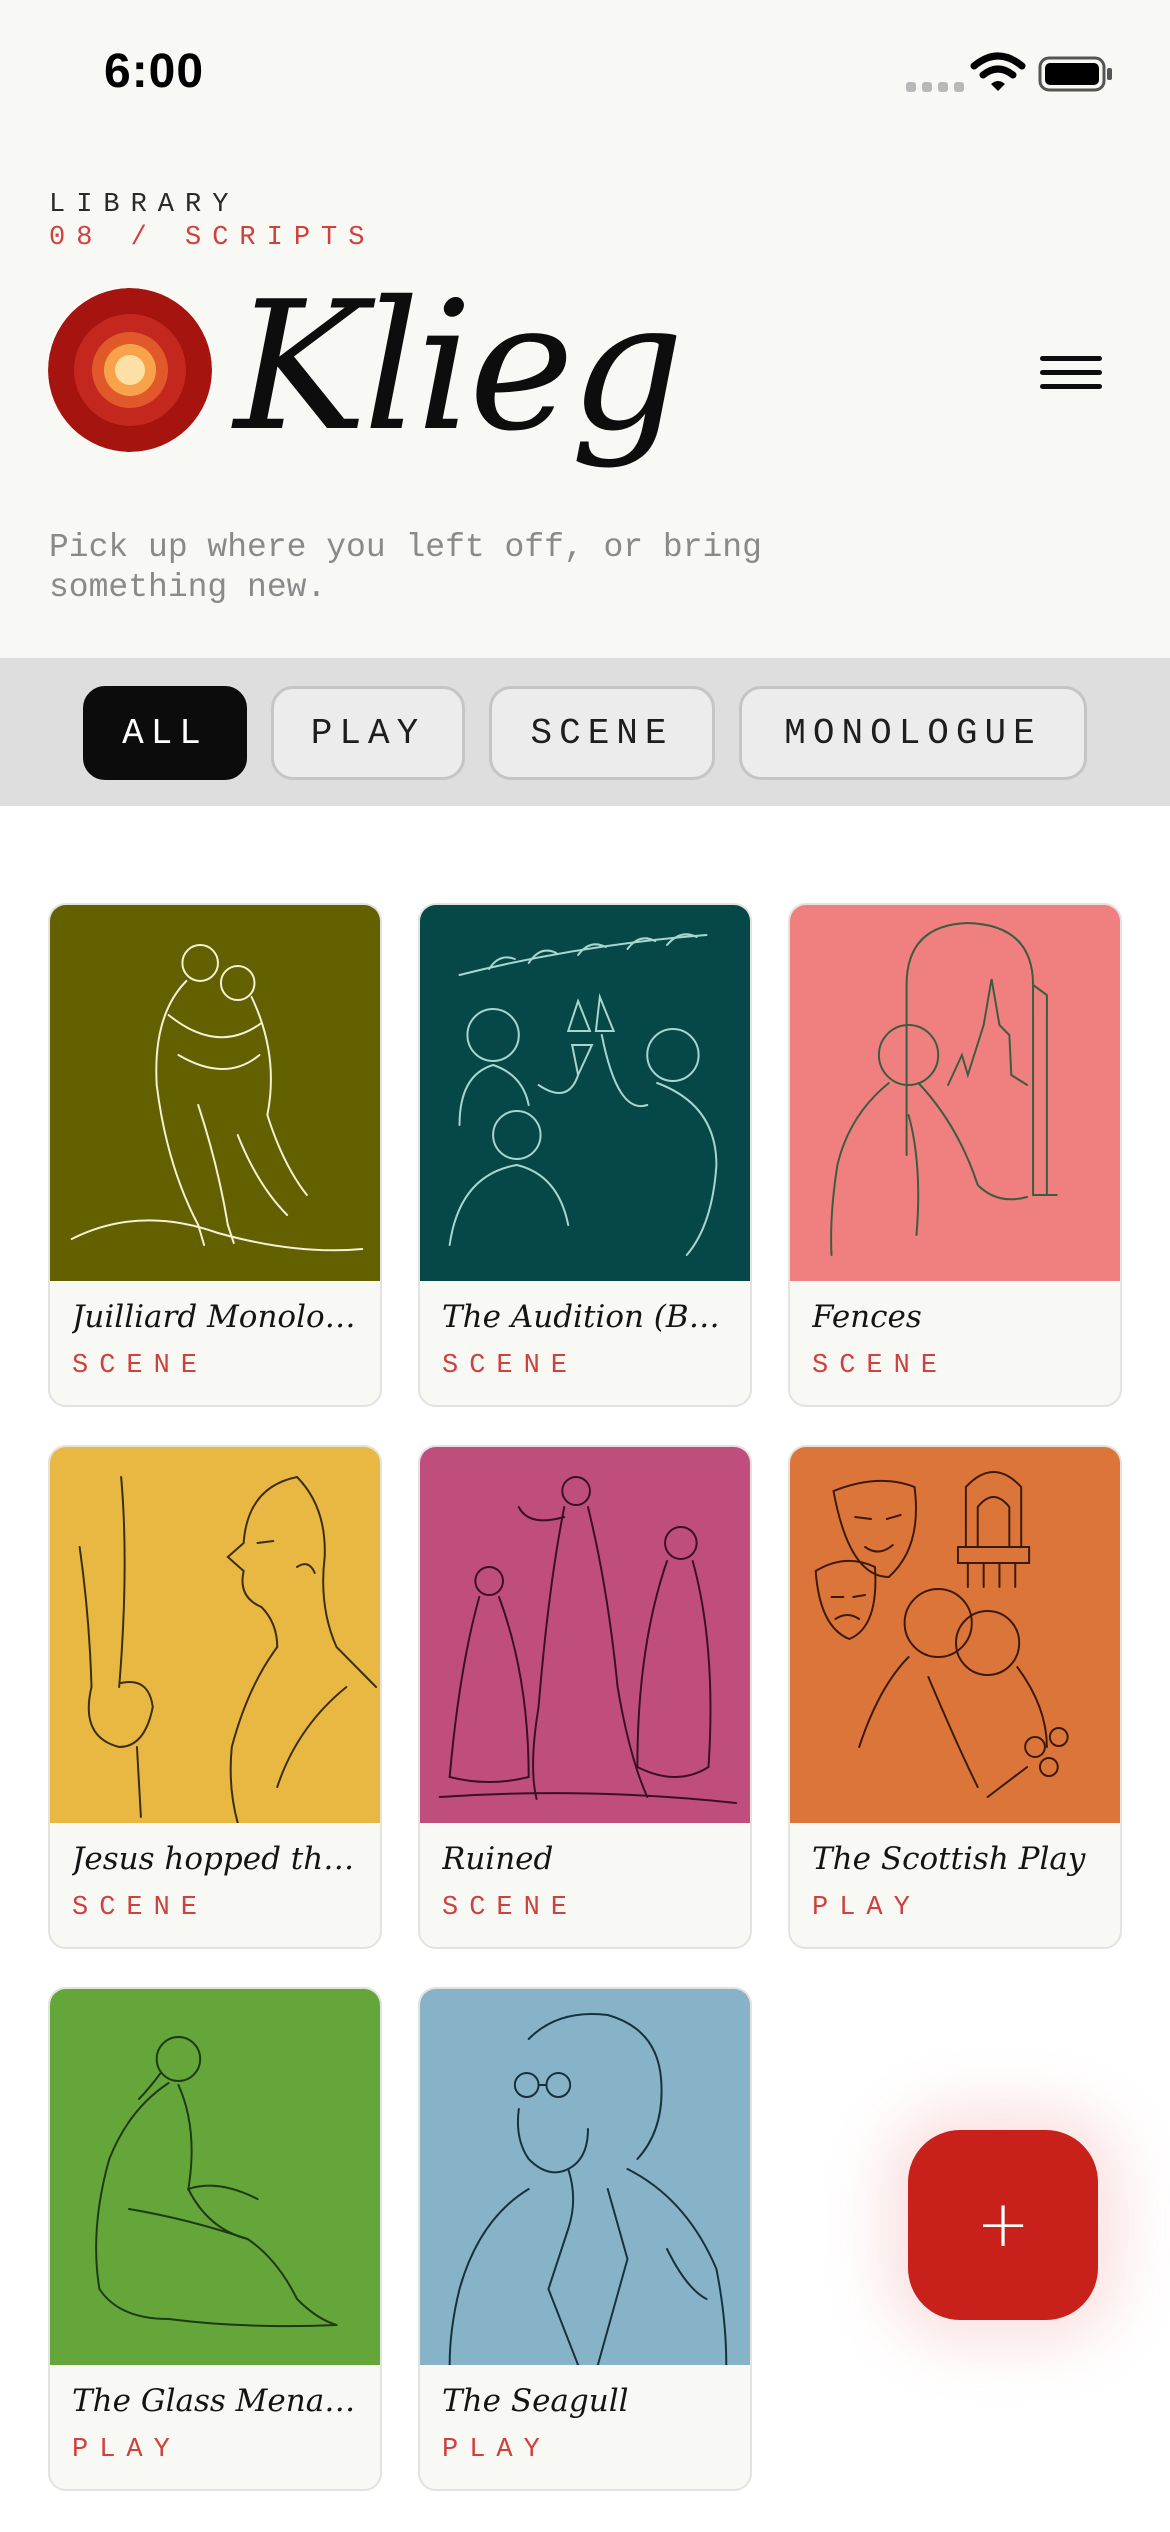 This screenshot has width=1170, height=2532. Describe the element at coordinates (998, 71) in the screenshot. I see `wifi-icon` at that location.